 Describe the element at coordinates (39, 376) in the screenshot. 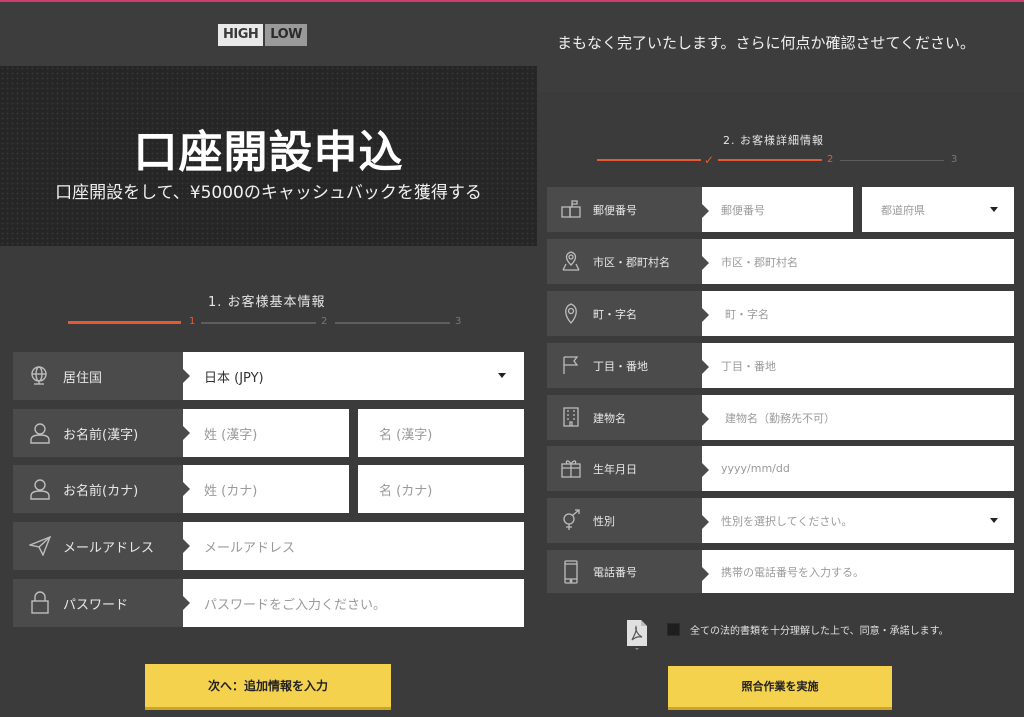

I see `globe-icon` at that location.